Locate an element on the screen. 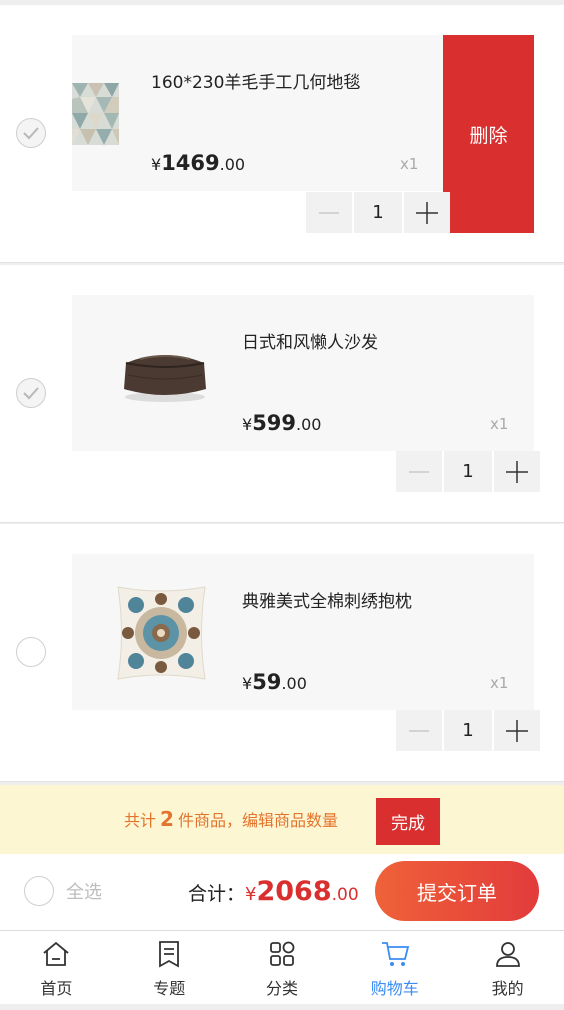 This screenshot has width=564, height=1010. summary-text: 共计 2 件商品，编辑商品数量 is located at coordinates (231, 819).